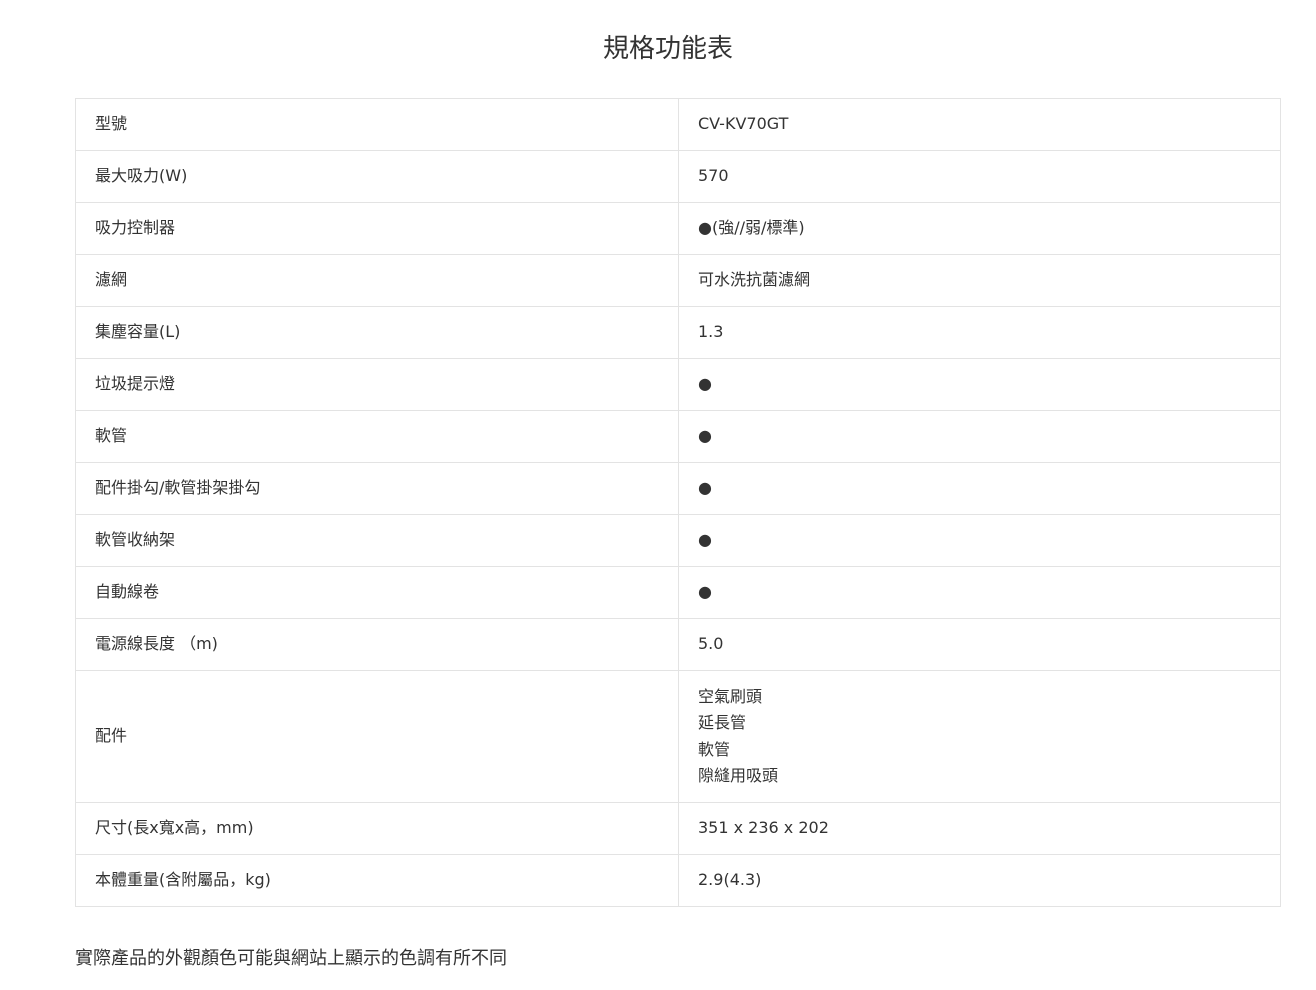 The width and height of the screenshot is (1316, 990). Describe the element at coordinates (979, 384) in the screenshot. I see `spec-value-dust-indicator: ●` at that location.